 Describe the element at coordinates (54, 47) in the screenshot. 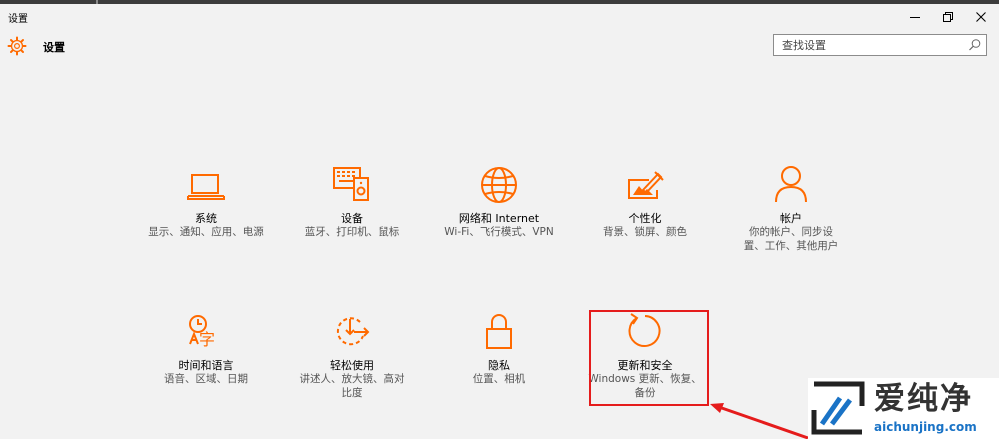

I see `page-title: 设置` at that location.